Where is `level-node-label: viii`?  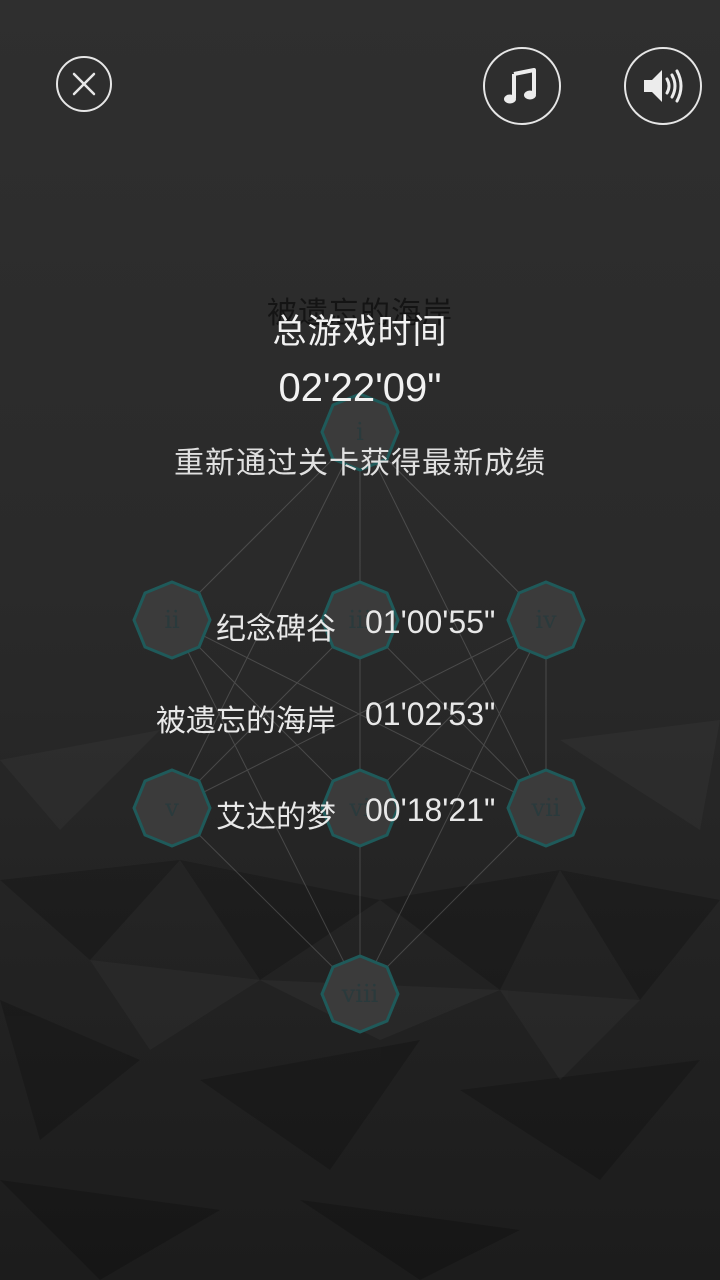 level-node-label: viii is located at coordinates (360, 994).